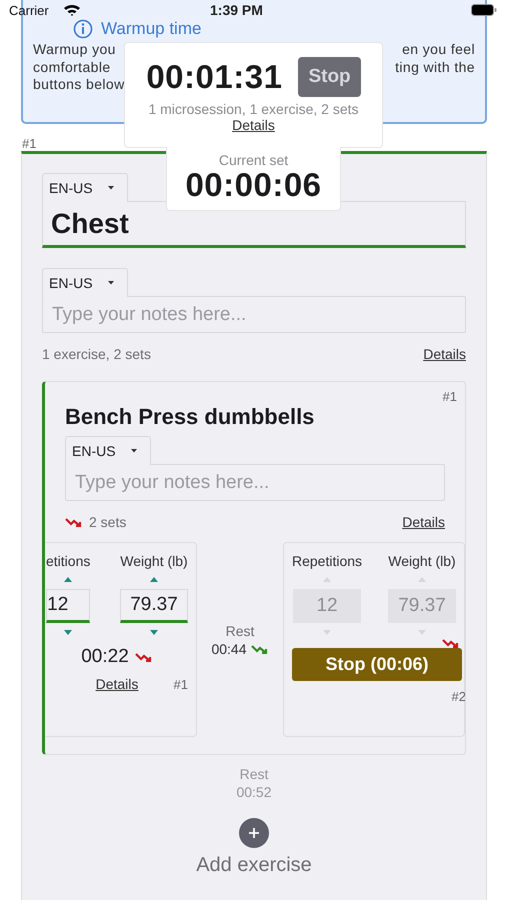  Describe the element at coordinates (254, 792) in the screenshot. I see `rest-time: 00:52` at that location.